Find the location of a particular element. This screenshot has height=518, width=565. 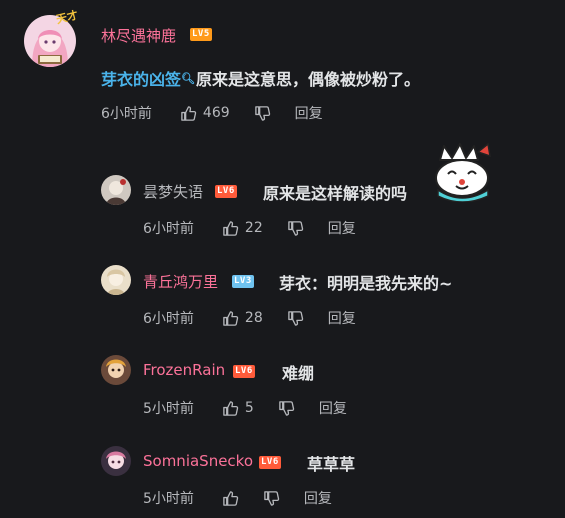

like-count: 22 is located at coordinates (253, 228).